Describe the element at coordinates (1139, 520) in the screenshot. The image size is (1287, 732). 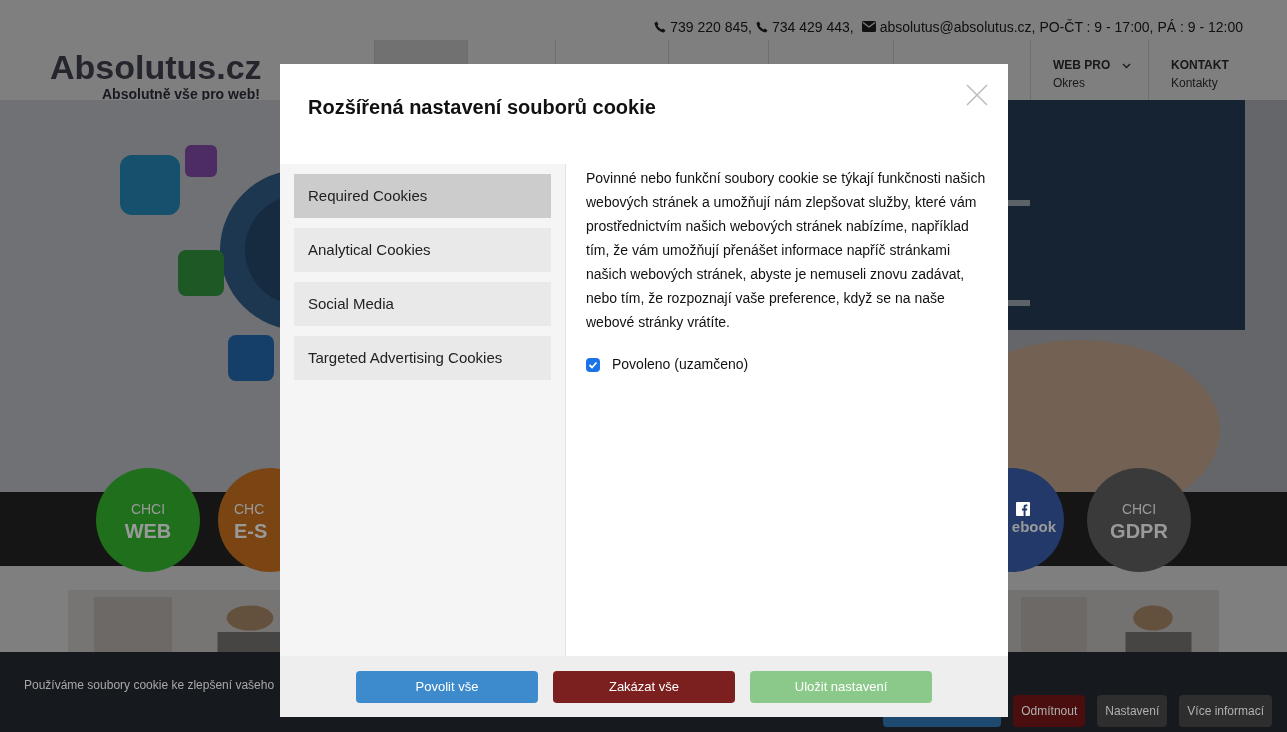
I see `category-button: CHCI GDPR` at that location.